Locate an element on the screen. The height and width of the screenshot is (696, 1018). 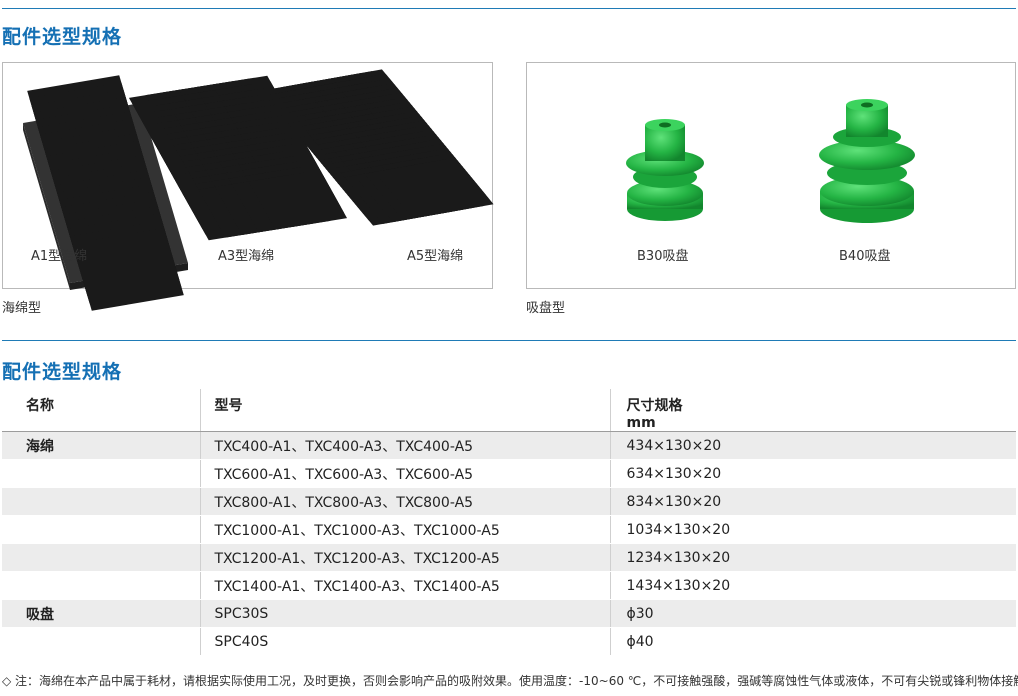
header-model: 型号 is located at coordinates (404, 410).